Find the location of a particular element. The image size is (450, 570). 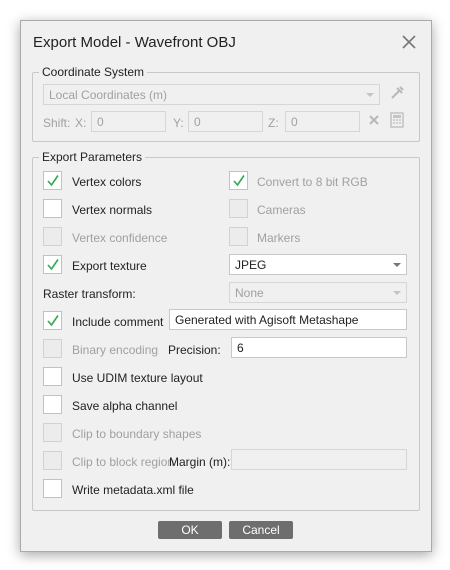

markers-label: Markers is located at coordinates (279, 238).